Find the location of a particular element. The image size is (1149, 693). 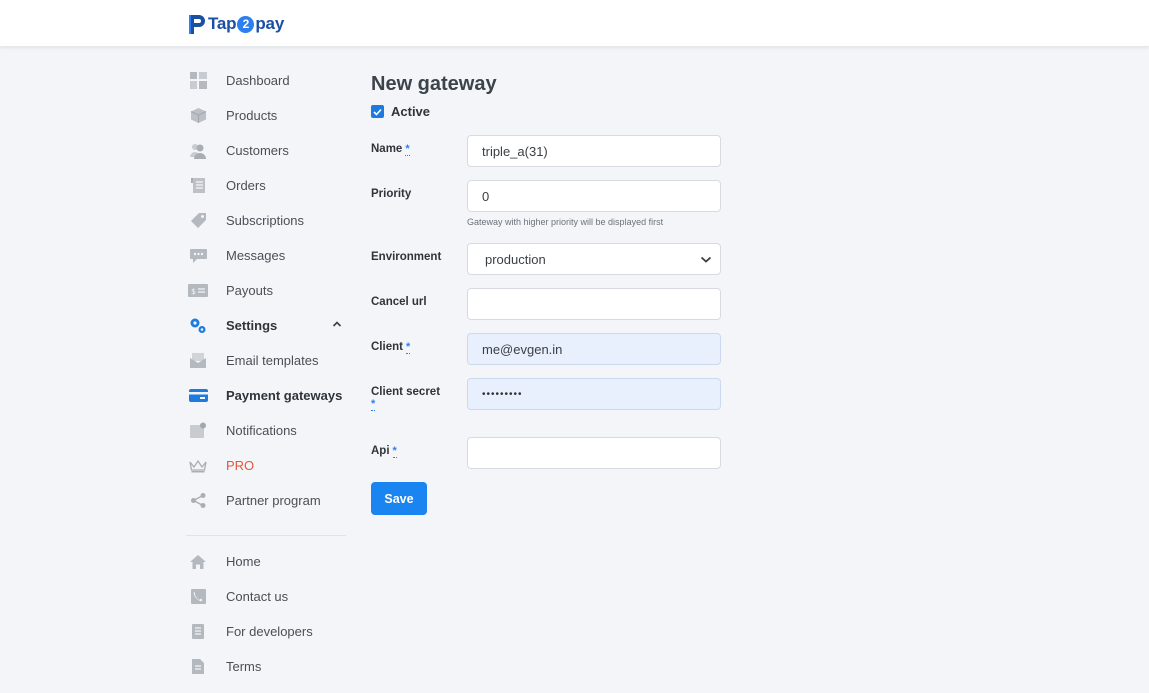

active-checkbox is located at coordinates (377, 111).